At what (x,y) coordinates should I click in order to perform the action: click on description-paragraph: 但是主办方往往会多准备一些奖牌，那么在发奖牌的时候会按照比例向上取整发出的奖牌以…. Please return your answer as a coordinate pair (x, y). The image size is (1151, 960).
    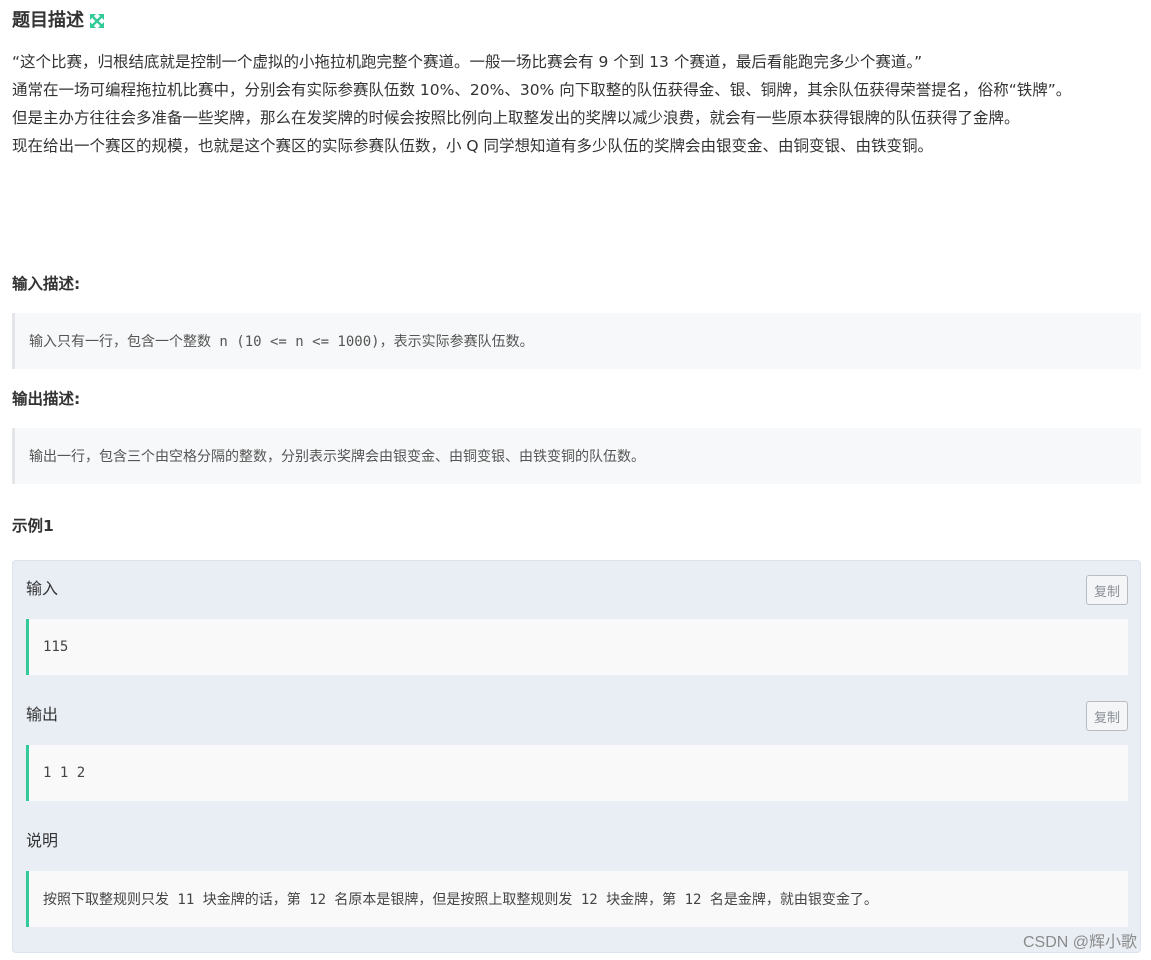
    Looking at the image, I should click on (516, 118).